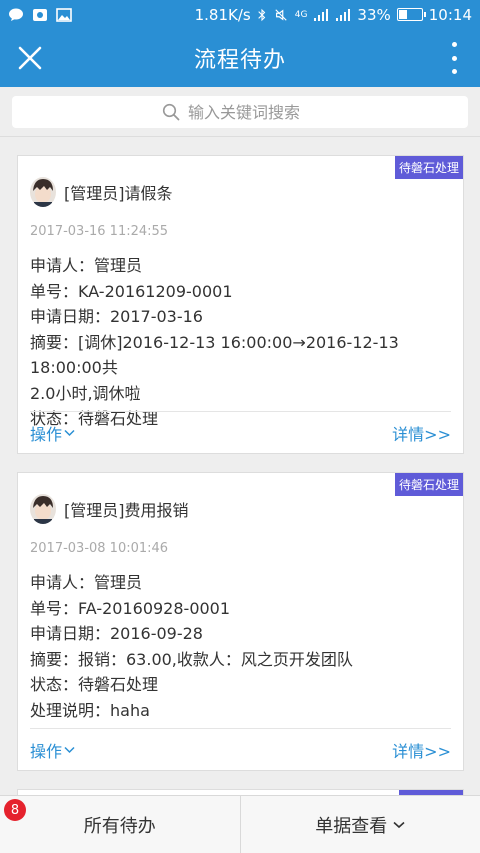  Describe the element at coordinates (171, 112) in the screenshot. I see `search-icon` at that location.